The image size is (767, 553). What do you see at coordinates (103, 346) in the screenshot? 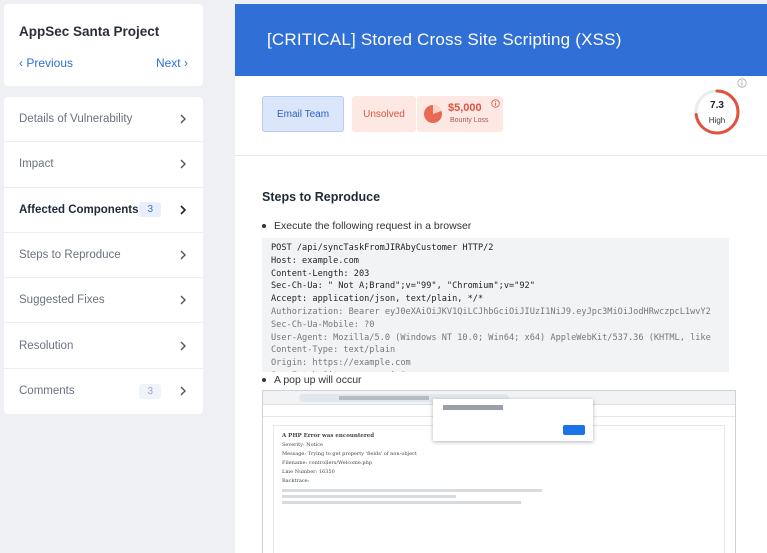
I see `nav-item-resolution: Resolution` at bounding box center [103, 346].